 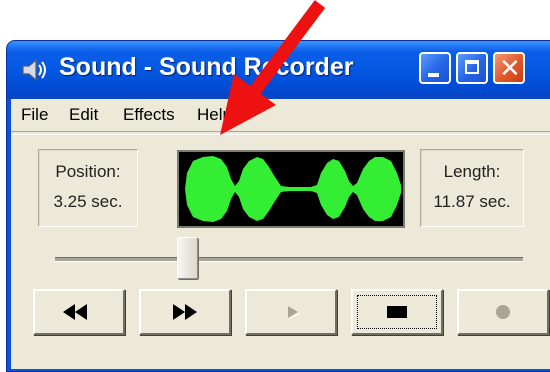 I want to click on play-button, so click(x=291, y=312).